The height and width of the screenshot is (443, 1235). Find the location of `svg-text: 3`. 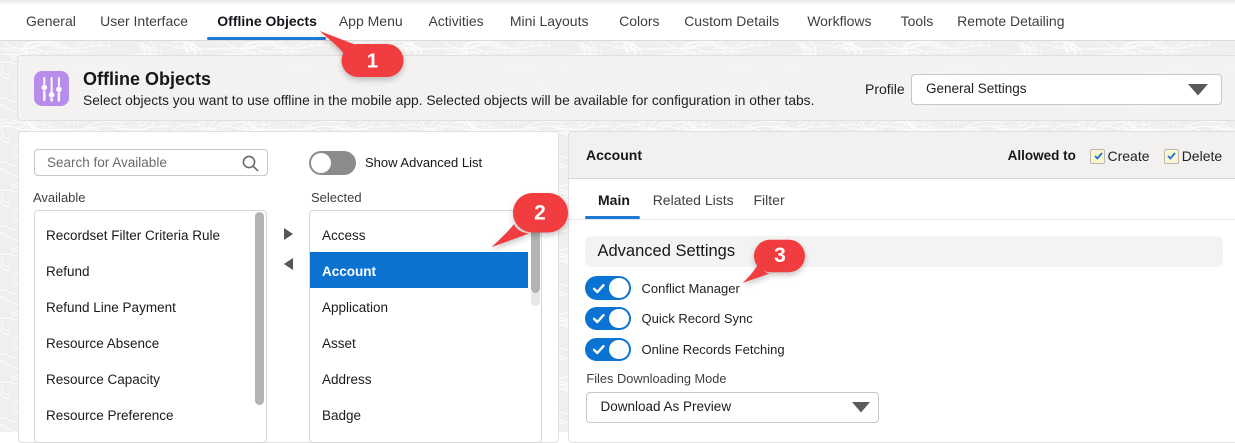

svg-text: 3 is located at coordinates (780, 255).